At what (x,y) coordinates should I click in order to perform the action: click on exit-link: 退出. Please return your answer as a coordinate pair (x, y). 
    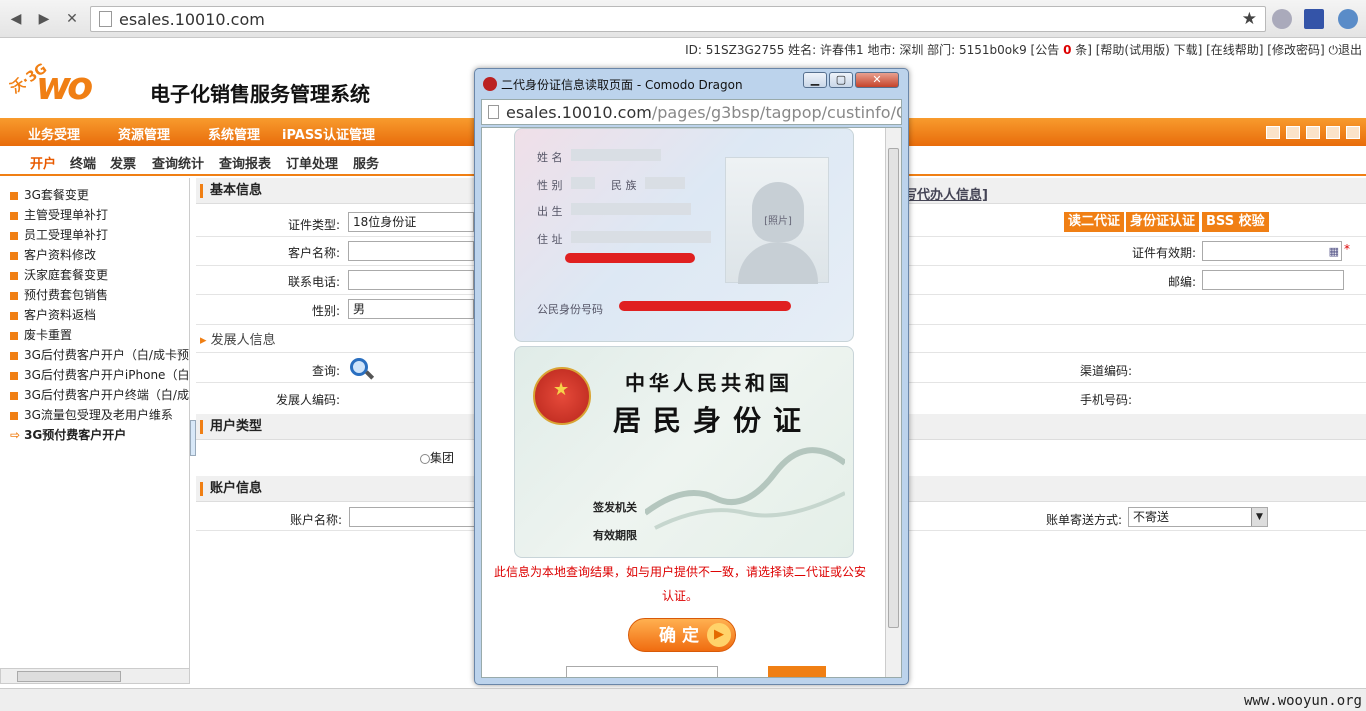
    Looking at the image, I should click on (1350, 50).